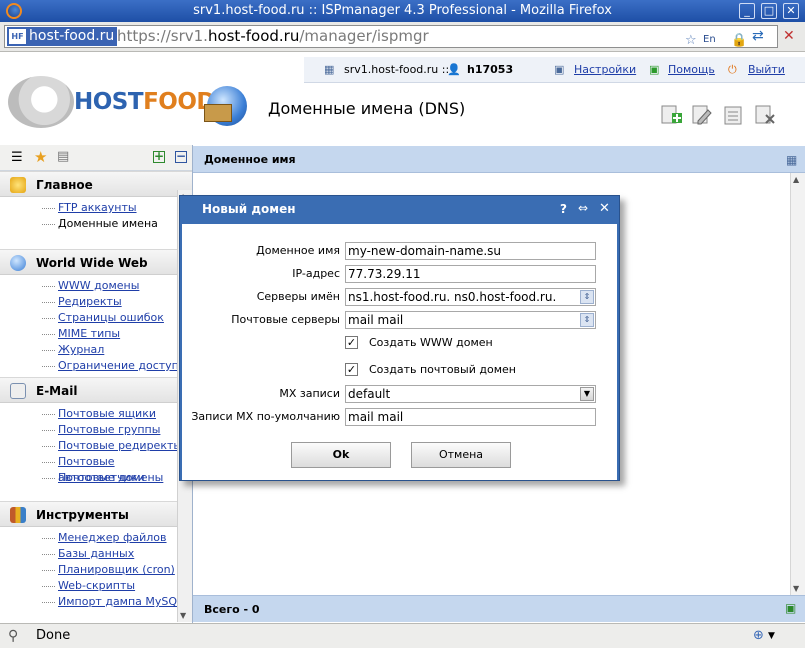 The width and height of the screenshot is (805, 648). What do you see at coordinates (117, 430) in the screenshot?
I see `sidebar-item-mail-groups: Почтовые группы` at bounding box center [117, 430].